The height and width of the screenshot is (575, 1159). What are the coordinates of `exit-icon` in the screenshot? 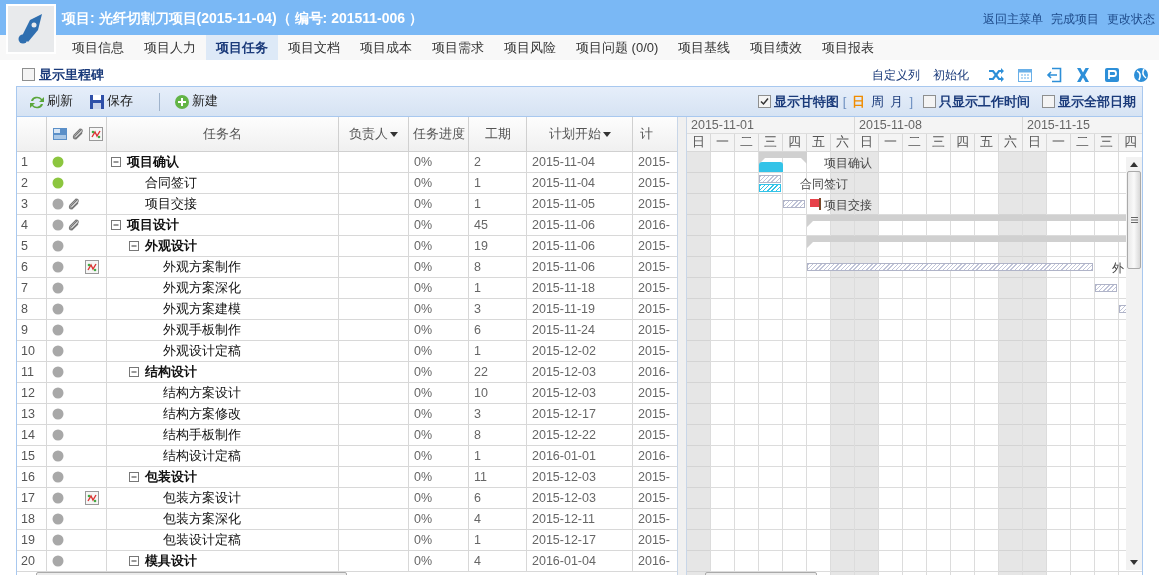 It's located at (1054, 74).